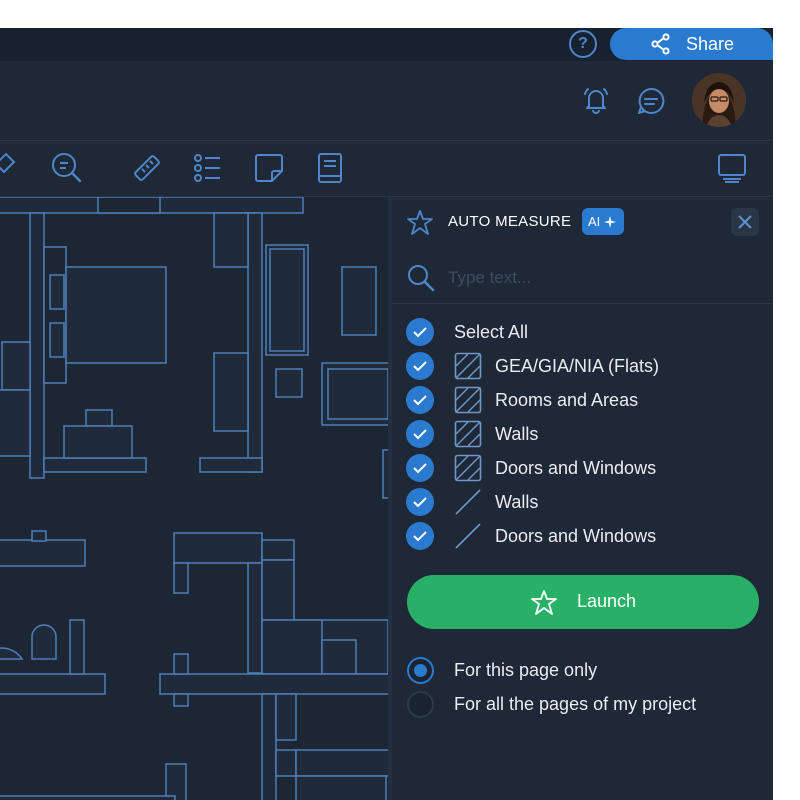 The image size is (800, 800). Describe the element at coordinates (386, 169) in the screenshot. I see `toolbar` at that location.